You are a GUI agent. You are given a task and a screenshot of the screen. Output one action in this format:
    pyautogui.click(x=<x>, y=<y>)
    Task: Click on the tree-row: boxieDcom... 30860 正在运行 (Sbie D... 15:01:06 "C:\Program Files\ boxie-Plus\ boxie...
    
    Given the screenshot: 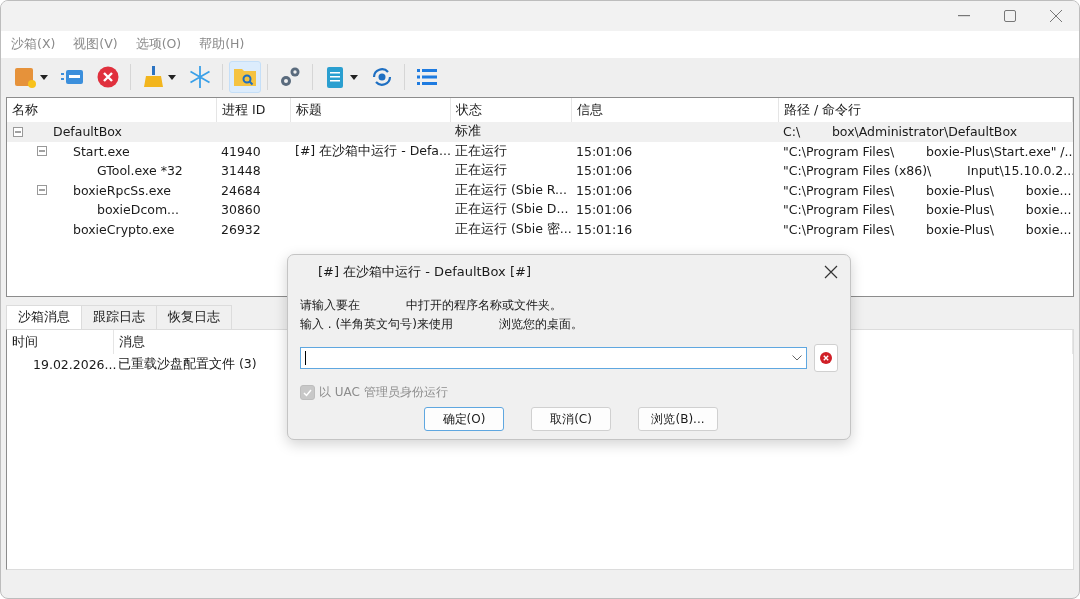 What is the action you would take?
    pyautogui.click(x=540, y=210)
    